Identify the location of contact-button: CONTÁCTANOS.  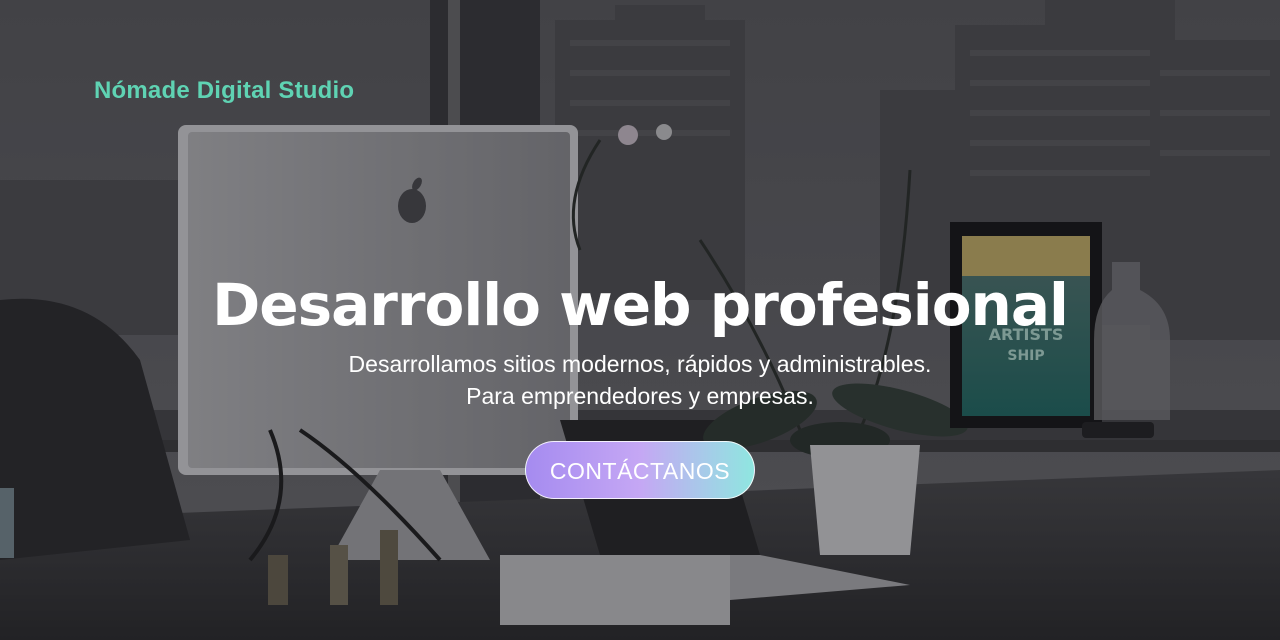
(640, 470).